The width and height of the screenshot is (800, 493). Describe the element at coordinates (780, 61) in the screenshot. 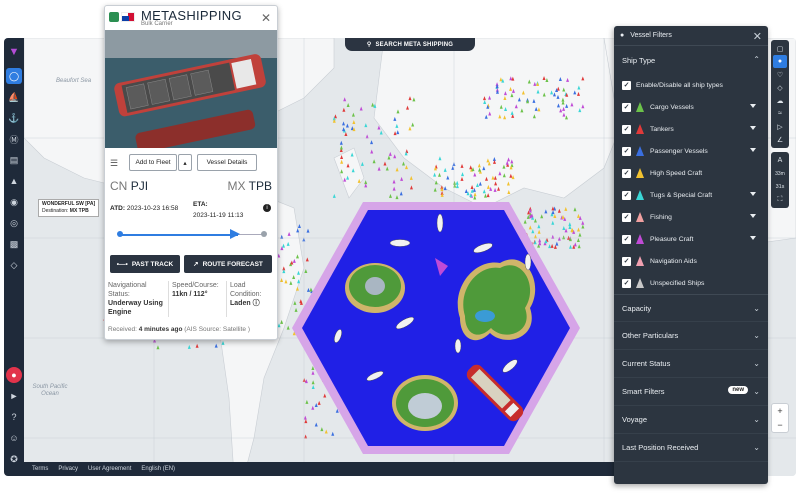

I see `filter-icon: ●` at that location.